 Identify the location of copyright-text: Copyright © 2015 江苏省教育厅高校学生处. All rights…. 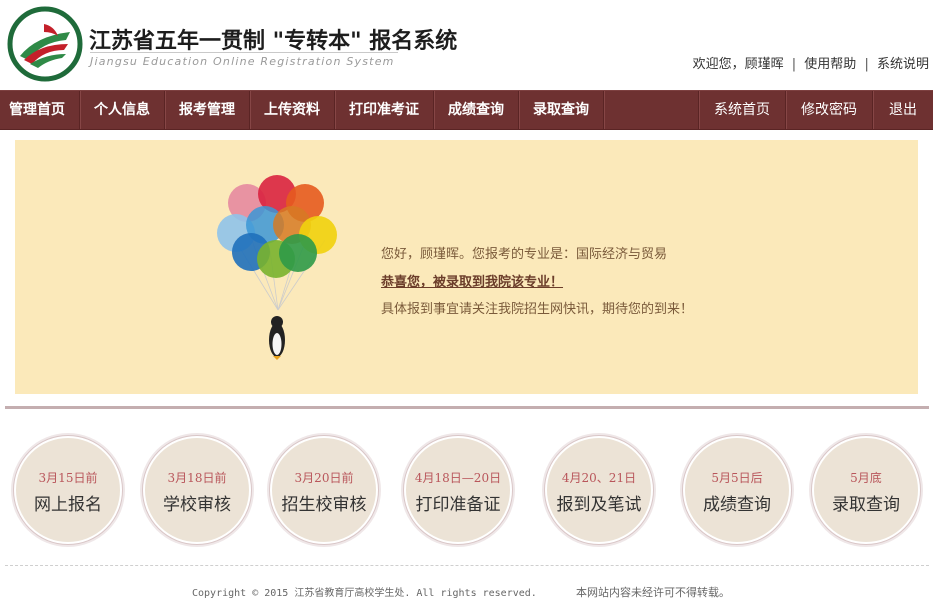
(364, 593).